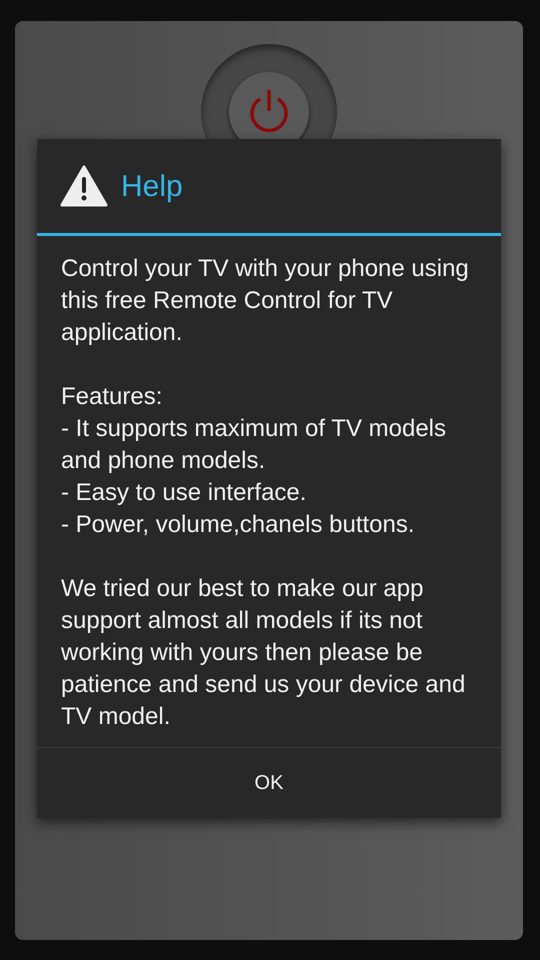 The height and width of the screenshot is (960, 540). I want to click on message-paragraph: We tried our best to make our app support almost all models if its not working with yours then please be patience and send us your device and TV model., so click(263, 653).